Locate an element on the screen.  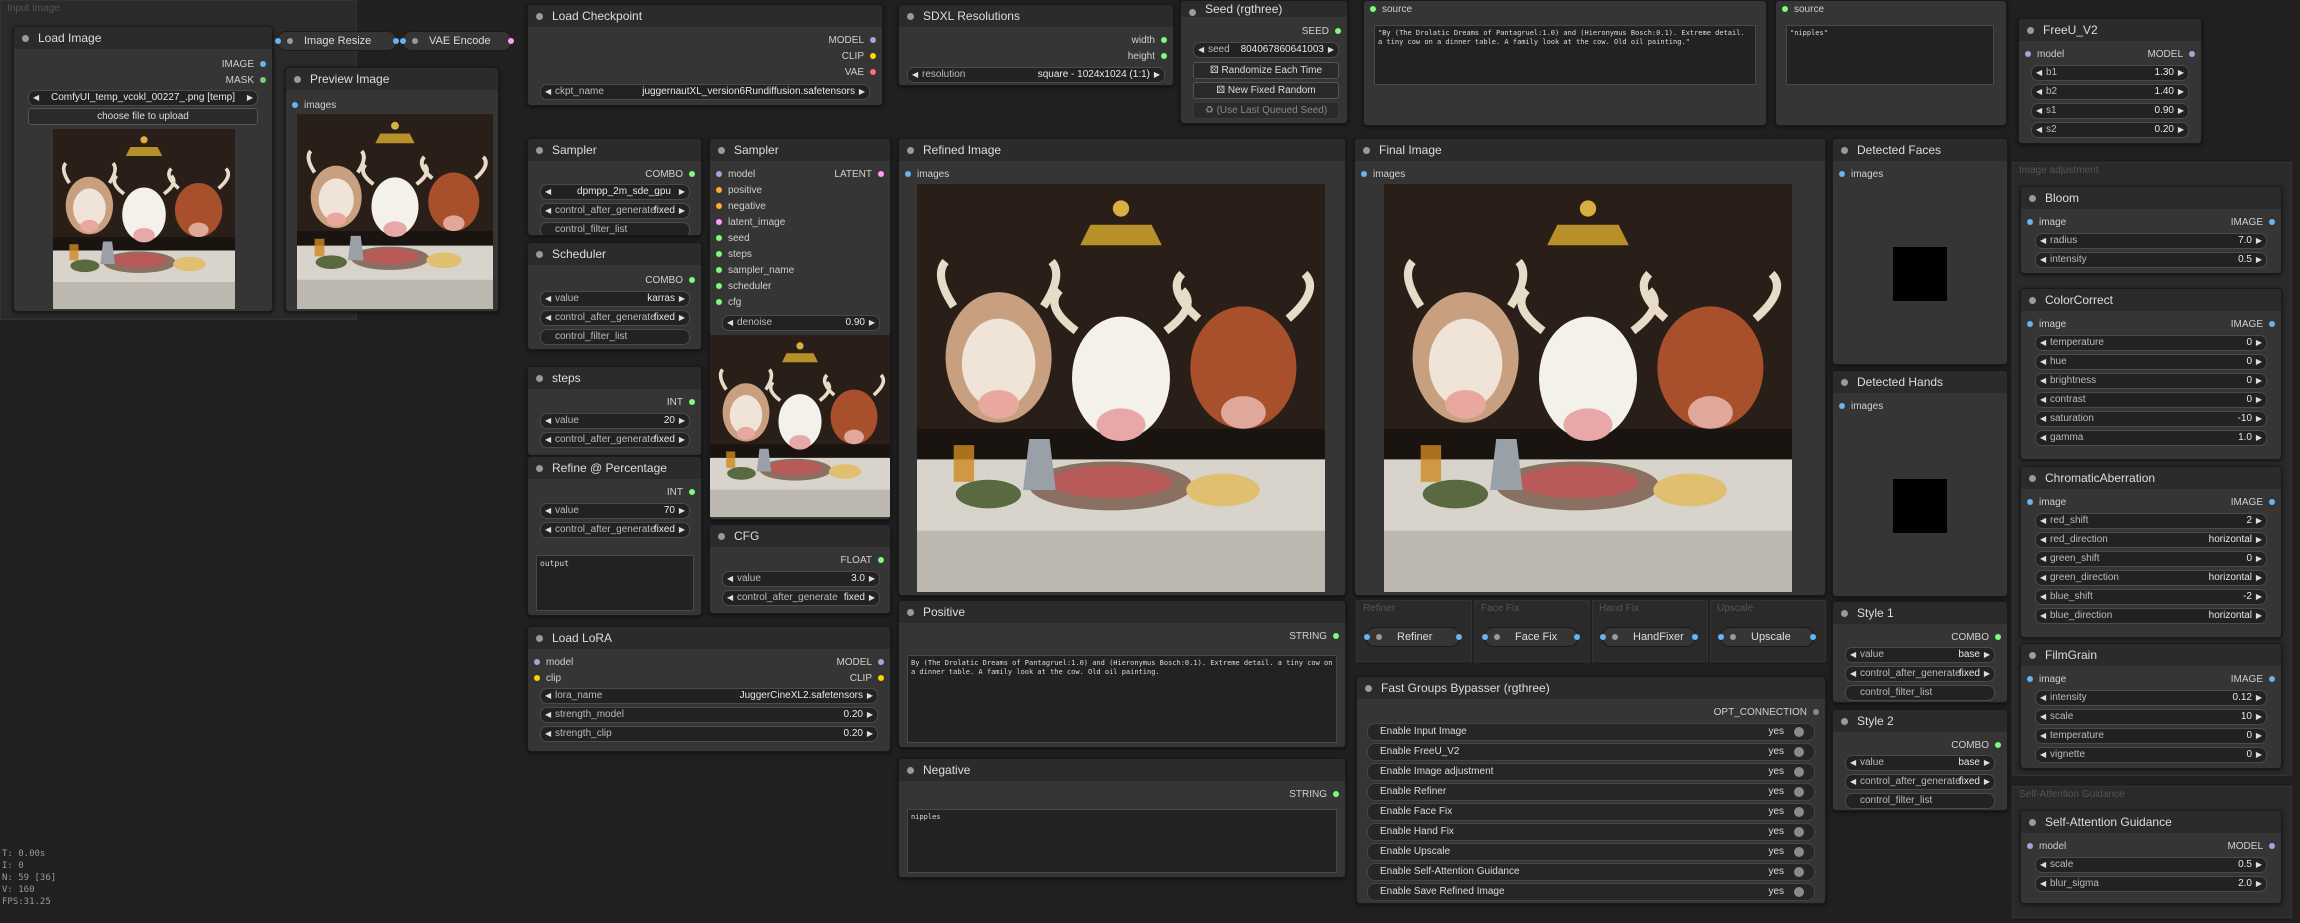
image-file-select: ◀ ComfyUI_temp_vcokl_00227_.png [temp] ▶ is located at coordinates (143, 98).